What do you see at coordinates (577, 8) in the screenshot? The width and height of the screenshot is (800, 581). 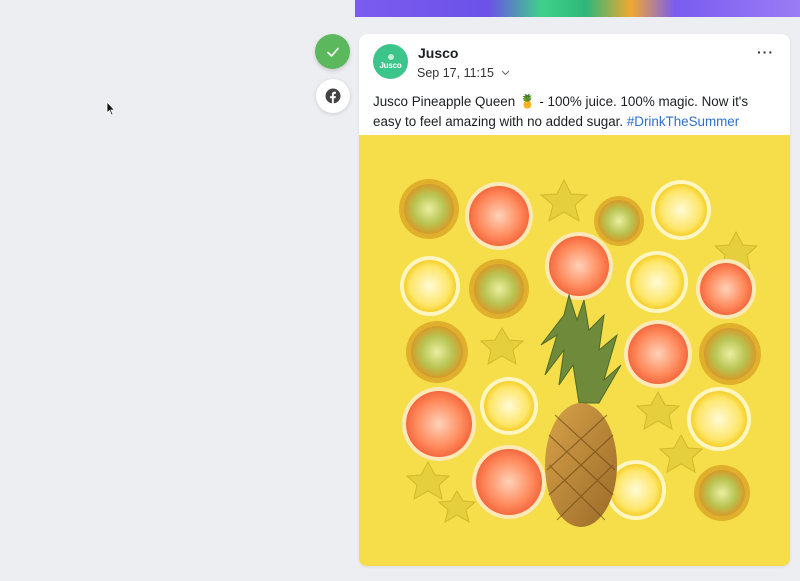 I see `top-banner-image` at bounding box center [577, 8].